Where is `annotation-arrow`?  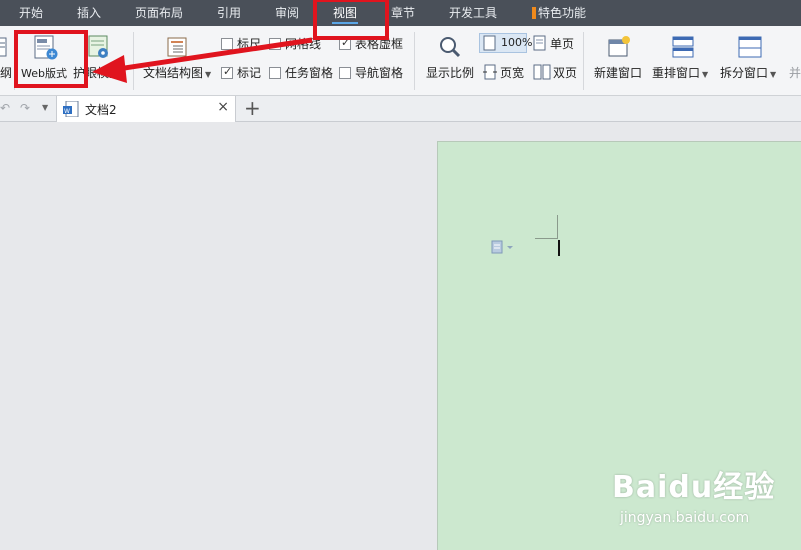 annotation-arrow is located at coordinates (202, 60).